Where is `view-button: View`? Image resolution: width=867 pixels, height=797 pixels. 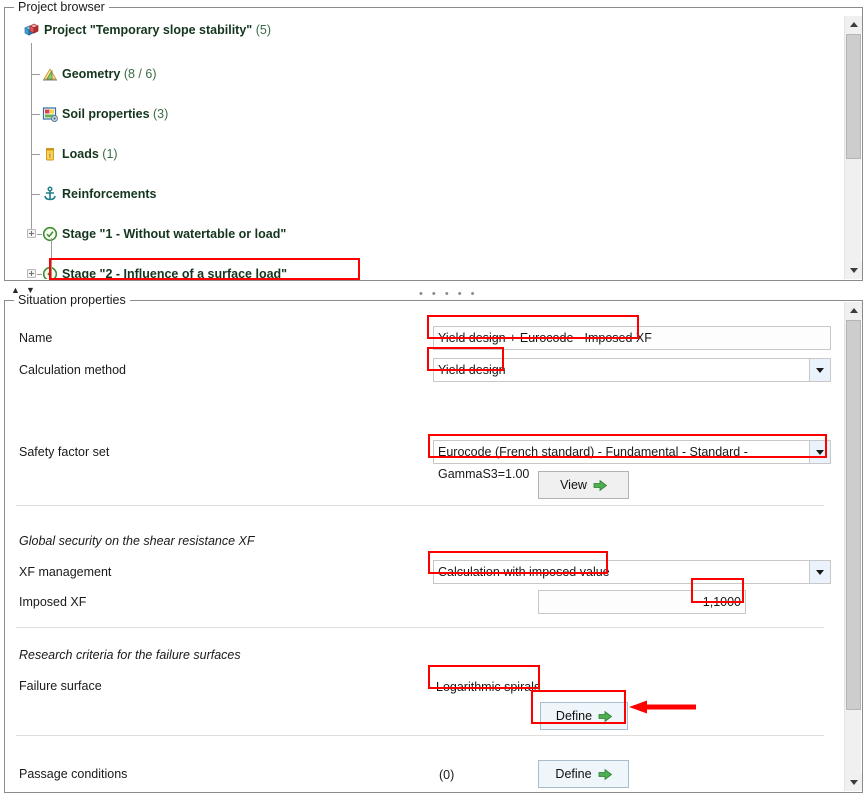
view-button: View is located at coordinates (583, 485).